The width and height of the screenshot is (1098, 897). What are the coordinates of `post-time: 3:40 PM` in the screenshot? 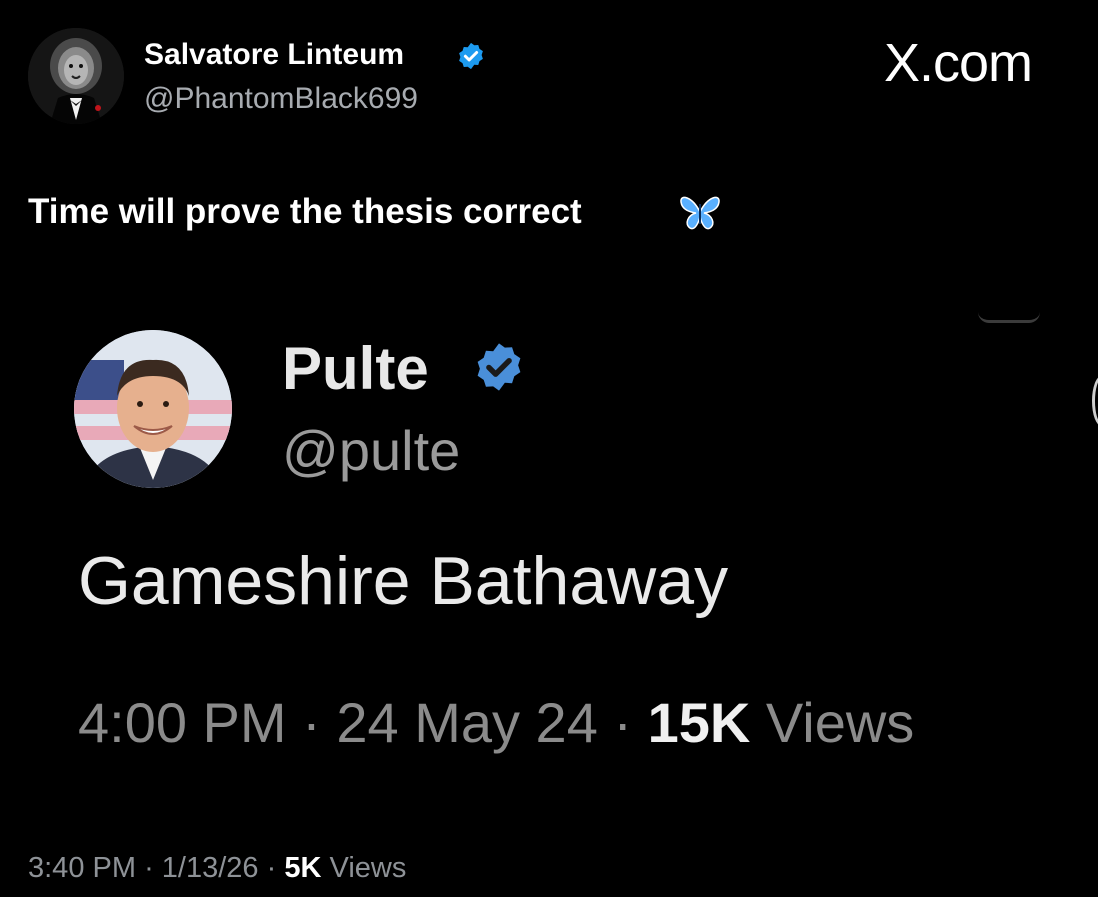 It's located at (82, 868).